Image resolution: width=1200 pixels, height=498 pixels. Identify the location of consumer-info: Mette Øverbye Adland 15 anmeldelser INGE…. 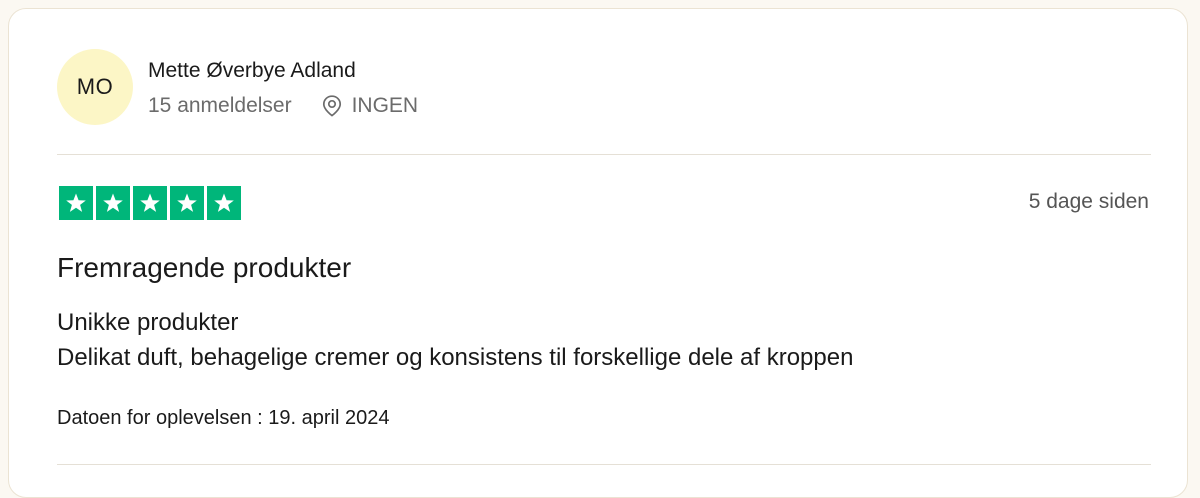
(283, 87).